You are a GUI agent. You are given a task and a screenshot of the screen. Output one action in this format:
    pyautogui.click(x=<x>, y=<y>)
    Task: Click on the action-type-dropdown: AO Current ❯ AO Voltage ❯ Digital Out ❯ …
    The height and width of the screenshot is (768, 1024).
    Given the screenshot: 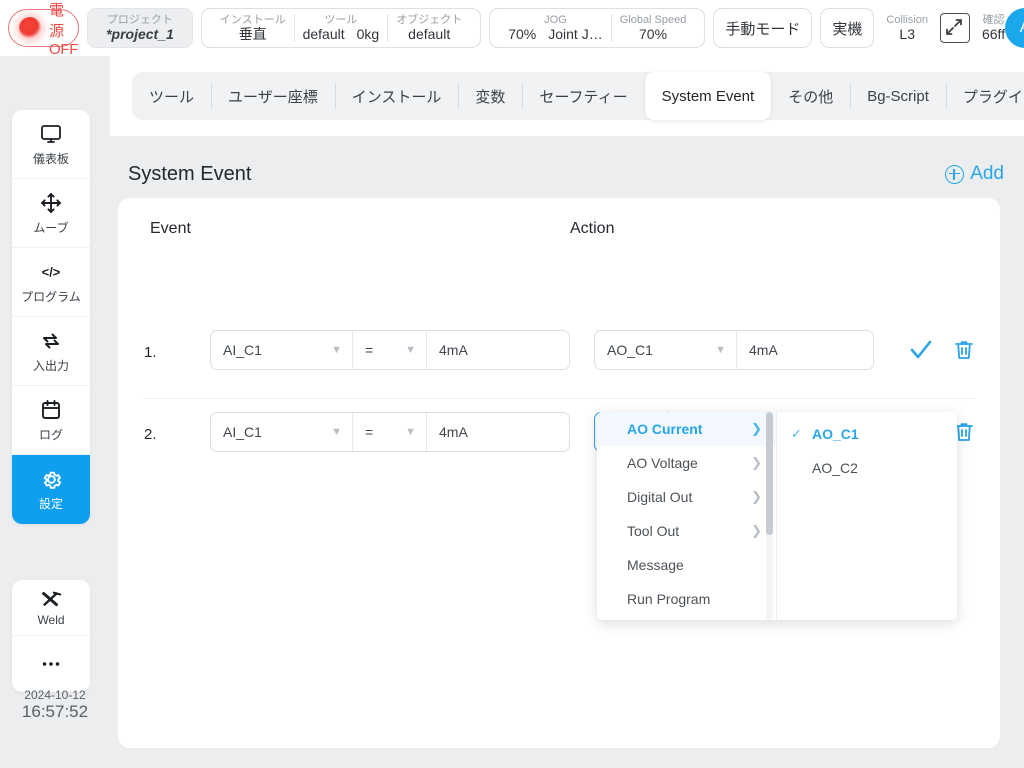 What is the action you would take?
    pyautogui.click(x=777, y=516)
    